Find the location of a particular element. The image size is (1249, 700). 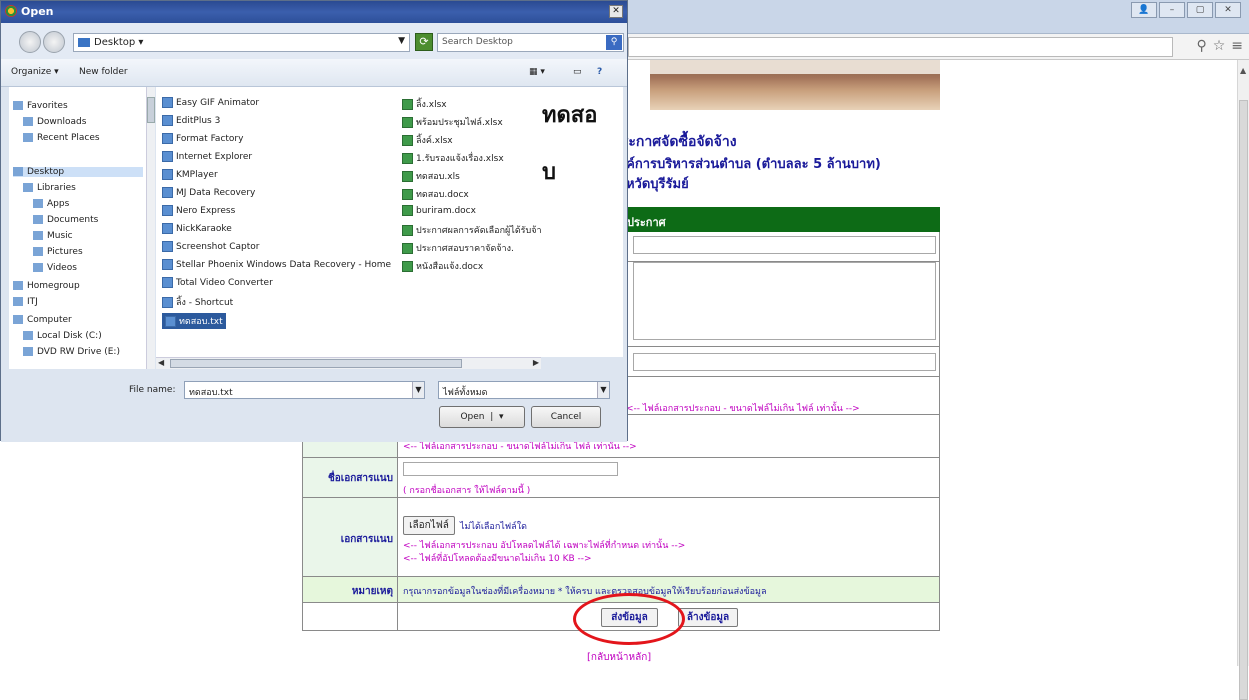

refresh-icon: ⟳ is located at coordinates (424, 42).